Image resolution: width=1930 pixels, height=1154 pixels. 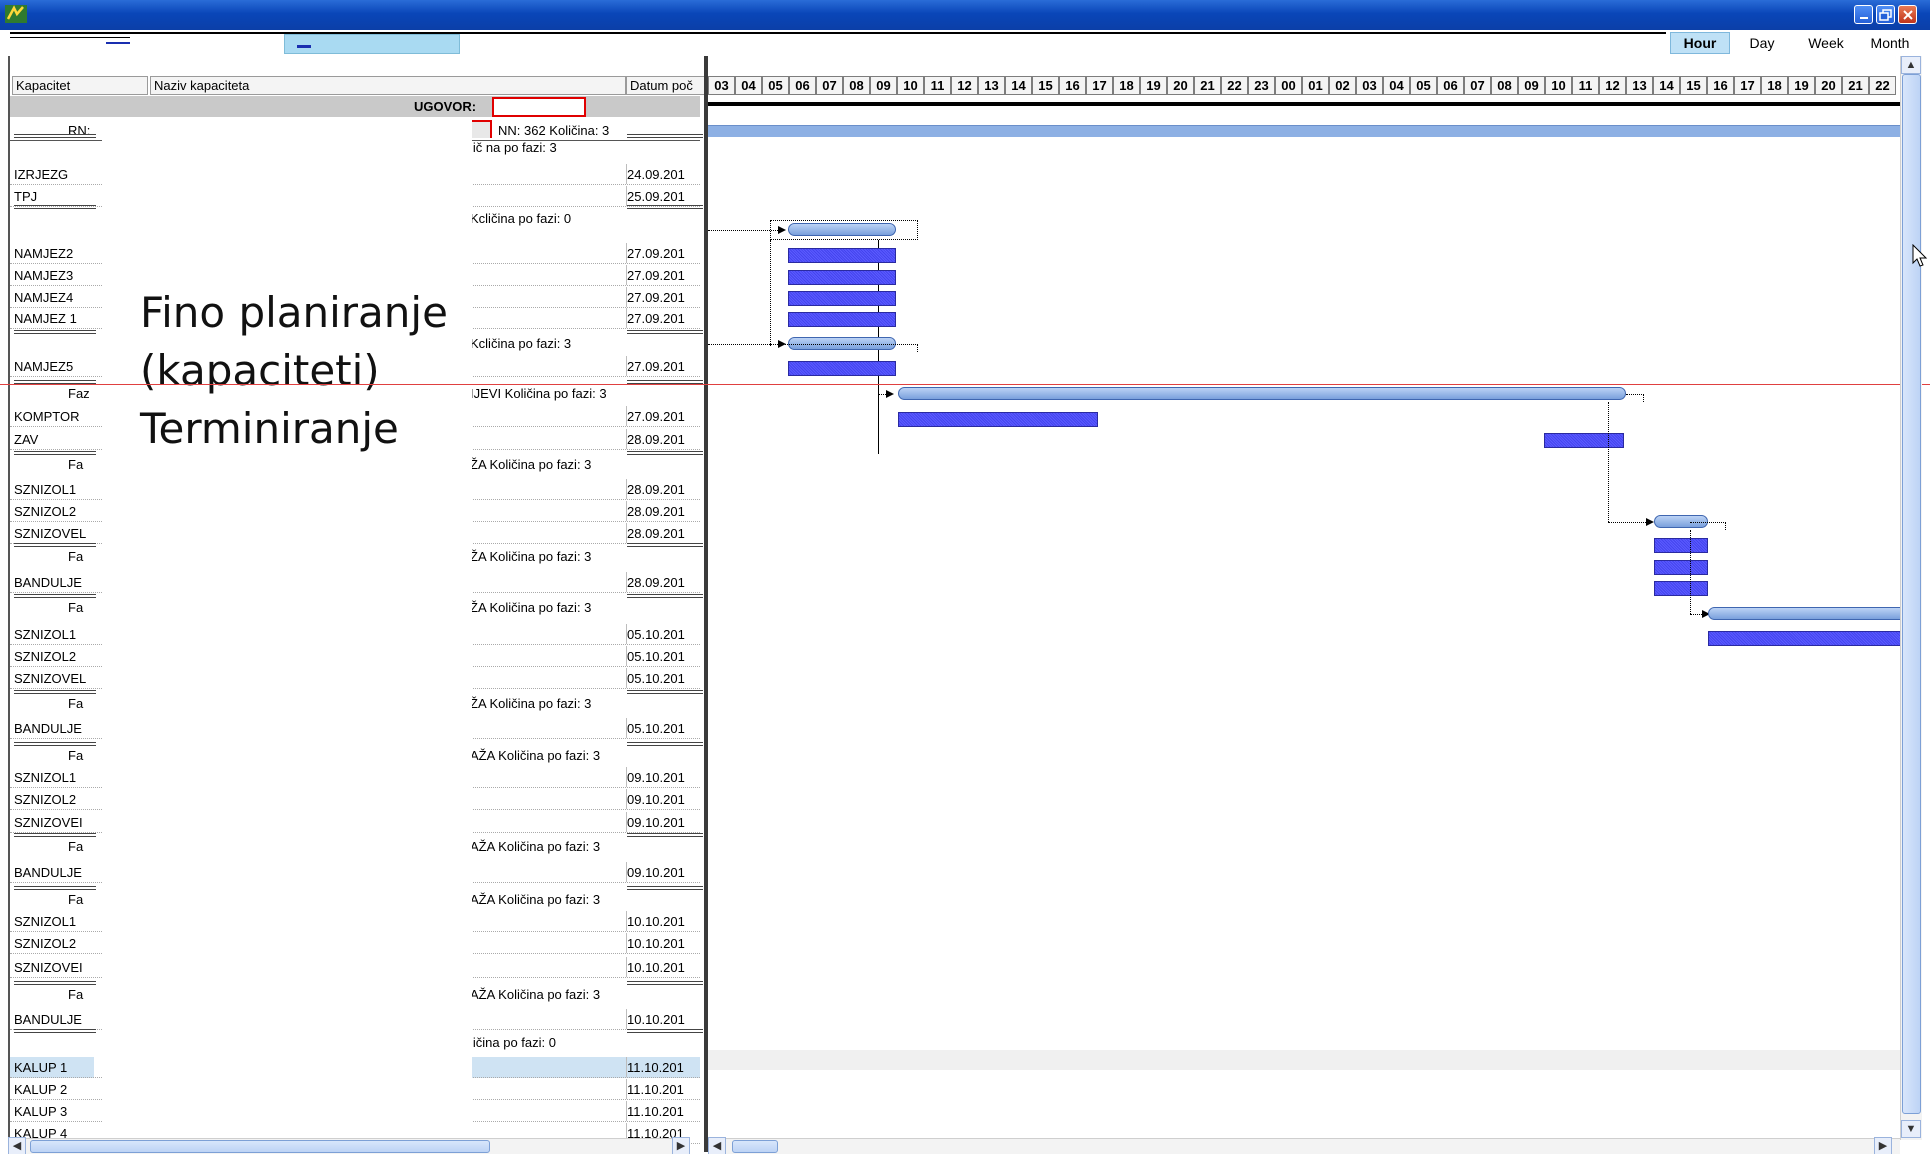 What do you see at coordinates (717, 1145) in the screenshot?
I see `gantt-scroll-left-icon: ◀` at bounding box center [717, 1145].